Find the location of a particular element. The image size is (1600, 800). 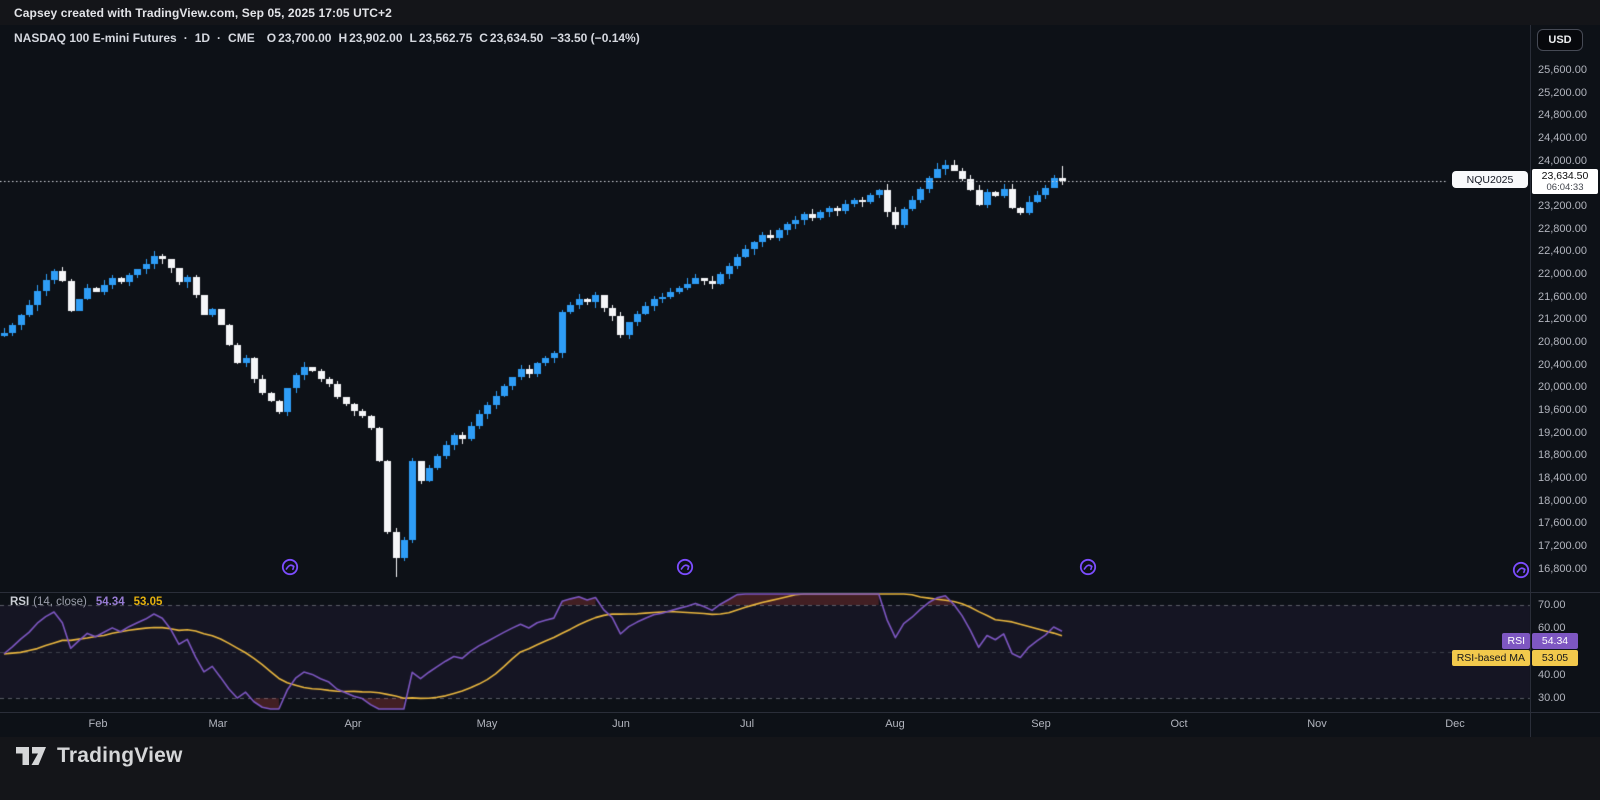

high-value: 23,902.00 is located at coordinates (376, 38).